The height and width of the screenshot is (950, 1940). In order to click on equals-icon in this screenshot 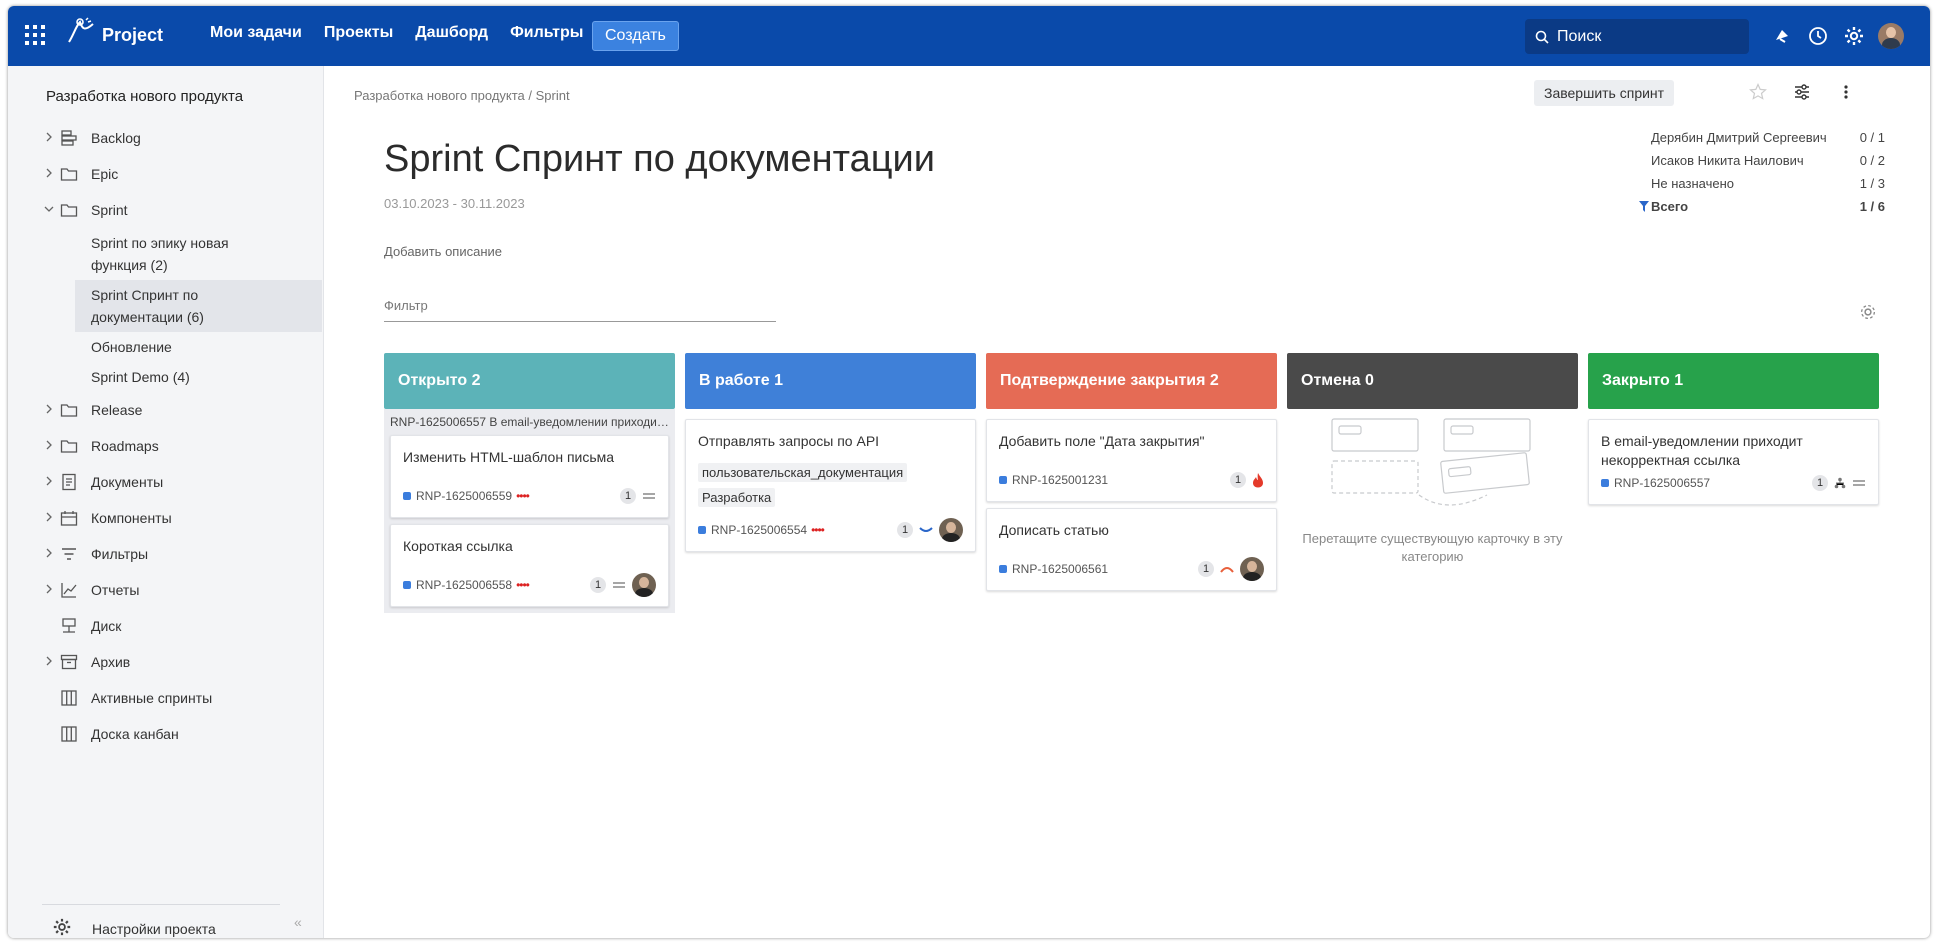, I will do `click(649, 496)`.